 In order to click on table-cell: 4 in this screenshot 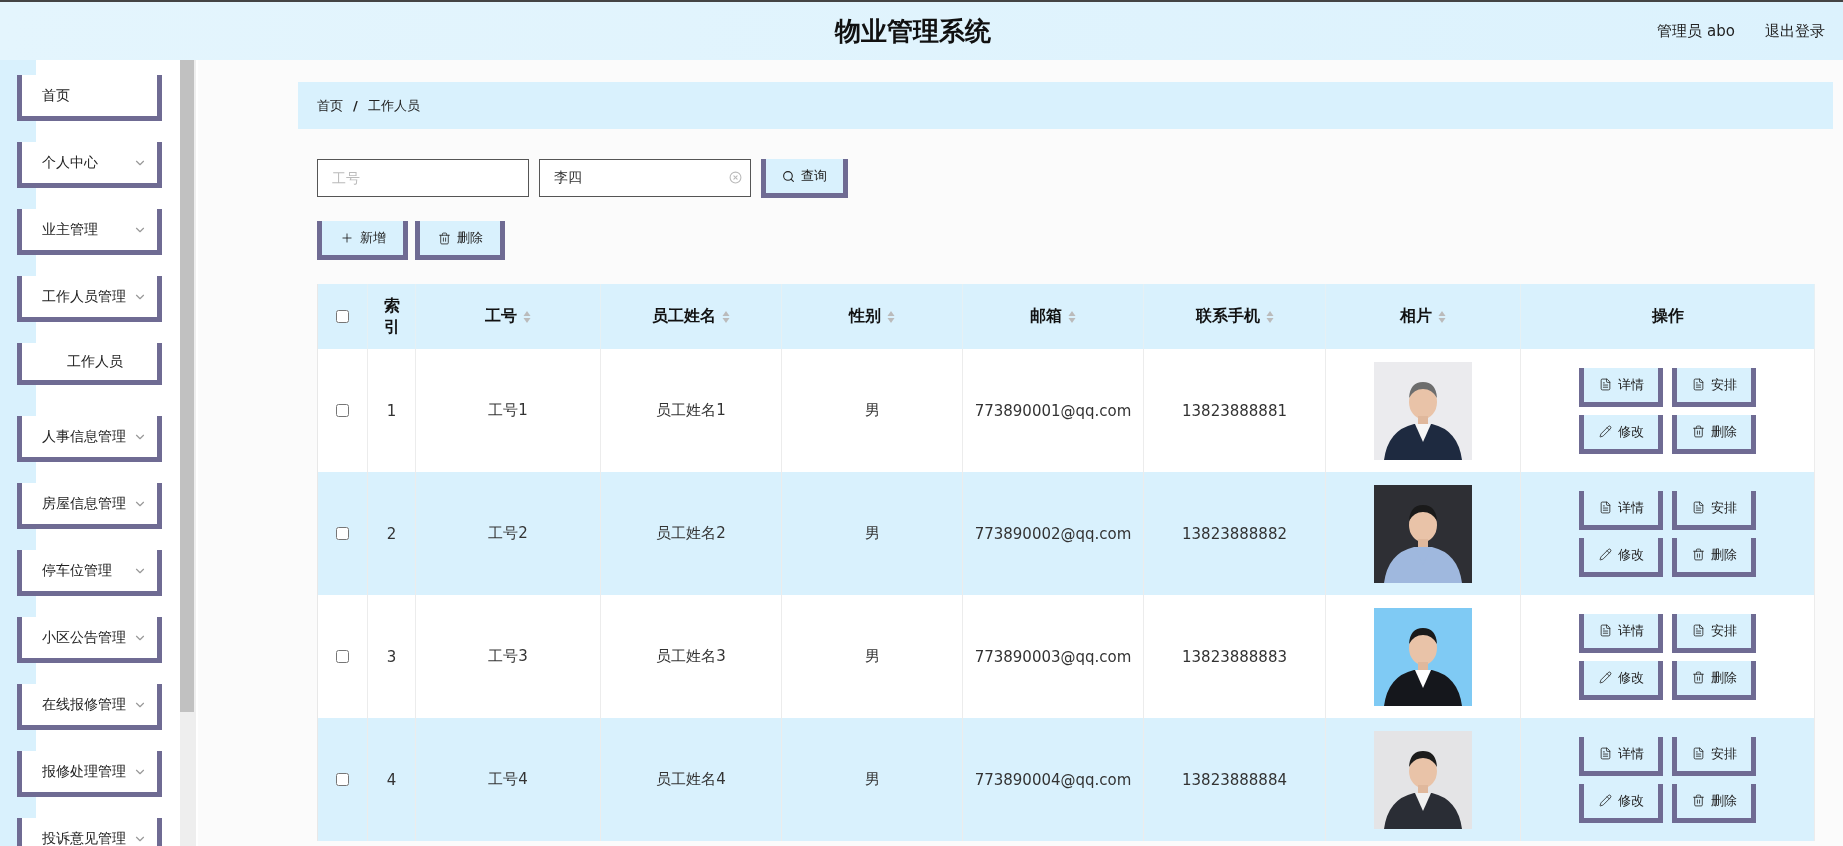, I will do `click(391, 779)`.